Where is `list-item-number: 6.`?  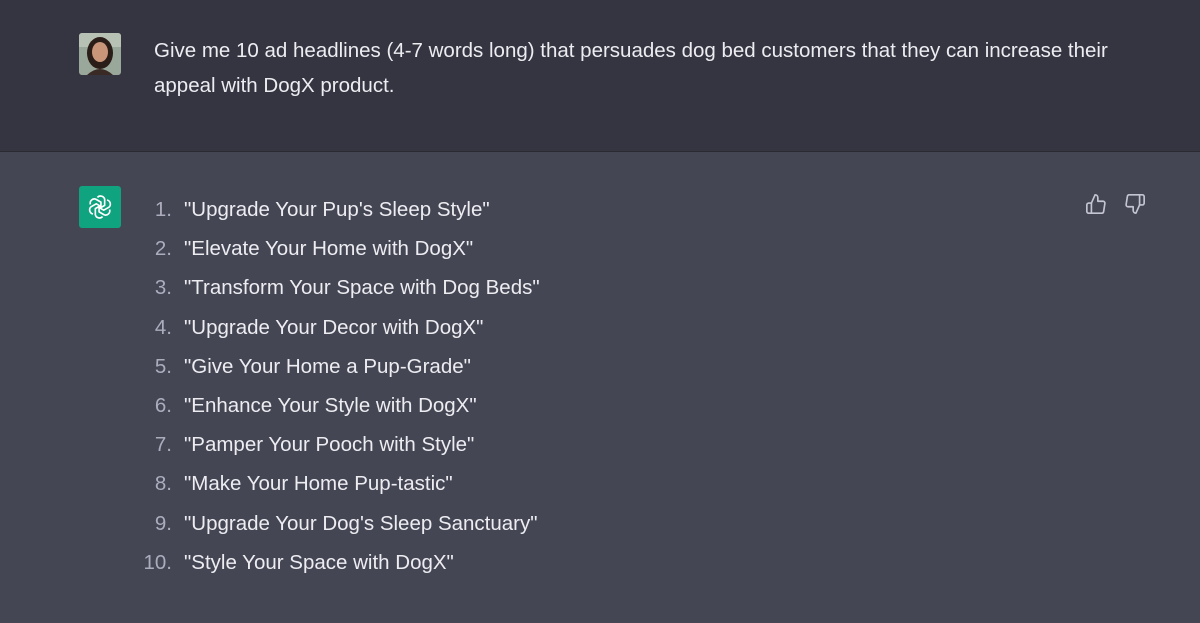
list-item-number: 6. is located at coordinates (163, 405).